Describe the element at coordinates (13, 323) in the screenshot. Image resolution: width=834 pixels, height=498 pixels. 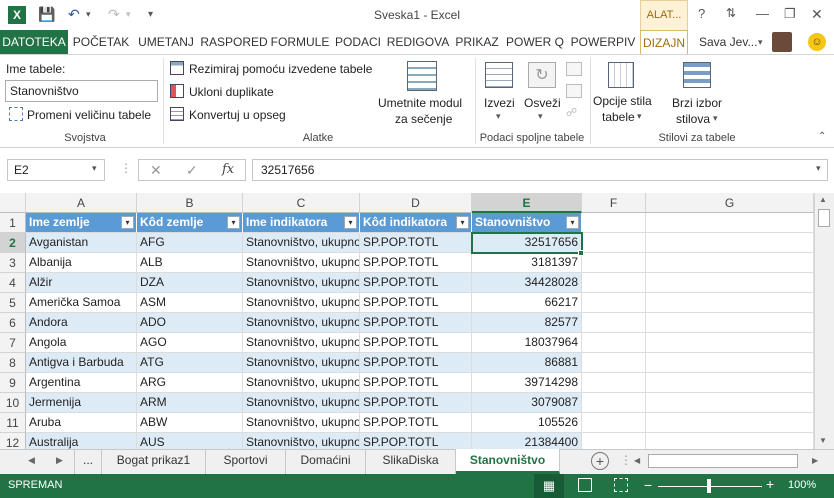
I see `row-header: 6` at that location.